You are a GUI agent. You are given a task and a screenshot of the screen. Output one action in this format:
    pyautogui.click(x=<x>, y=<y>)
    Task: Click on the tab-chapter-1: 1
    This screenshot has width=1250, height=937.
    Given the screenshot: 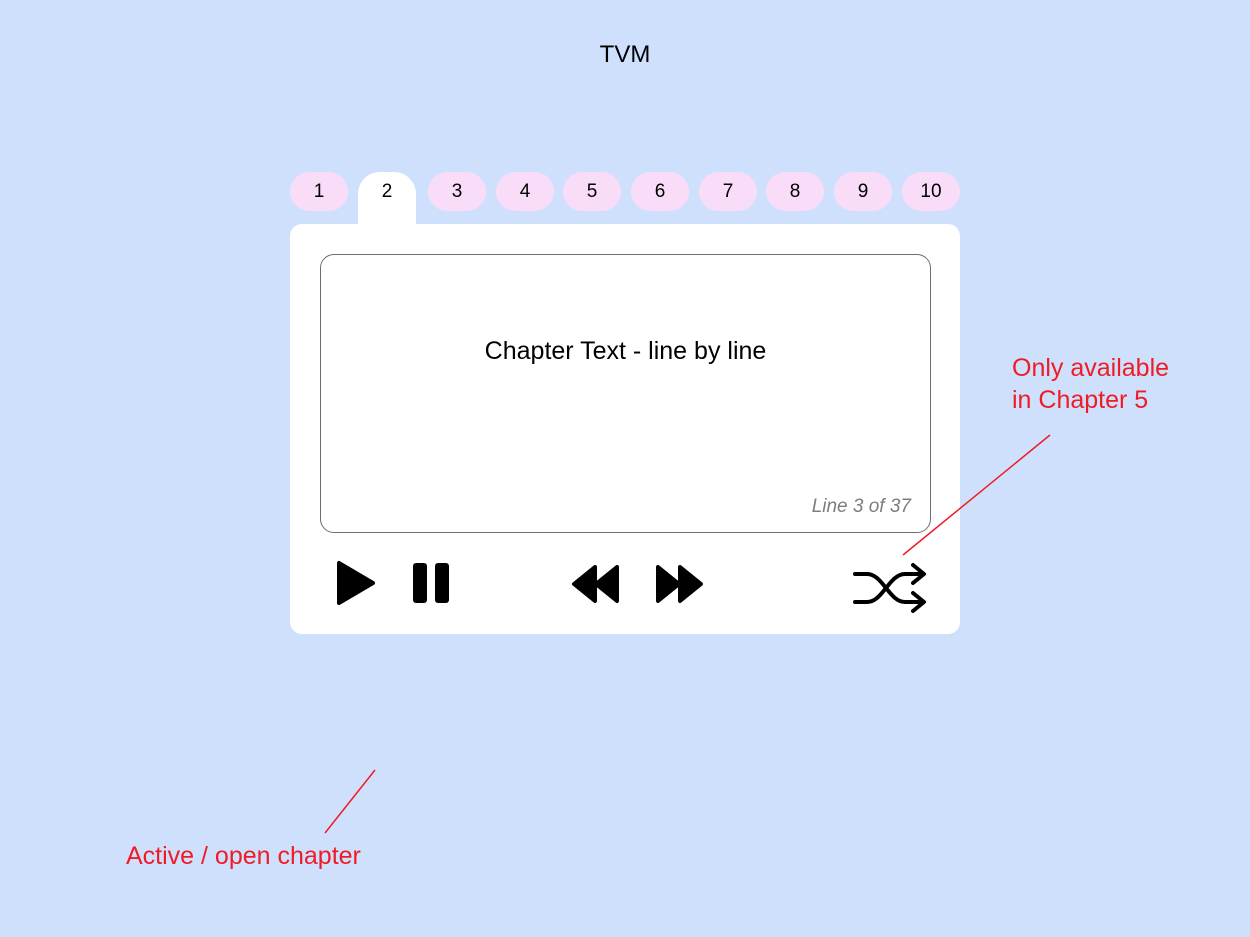 What is the action you would take?
    pyautogui.click(x=319, y=191)
    